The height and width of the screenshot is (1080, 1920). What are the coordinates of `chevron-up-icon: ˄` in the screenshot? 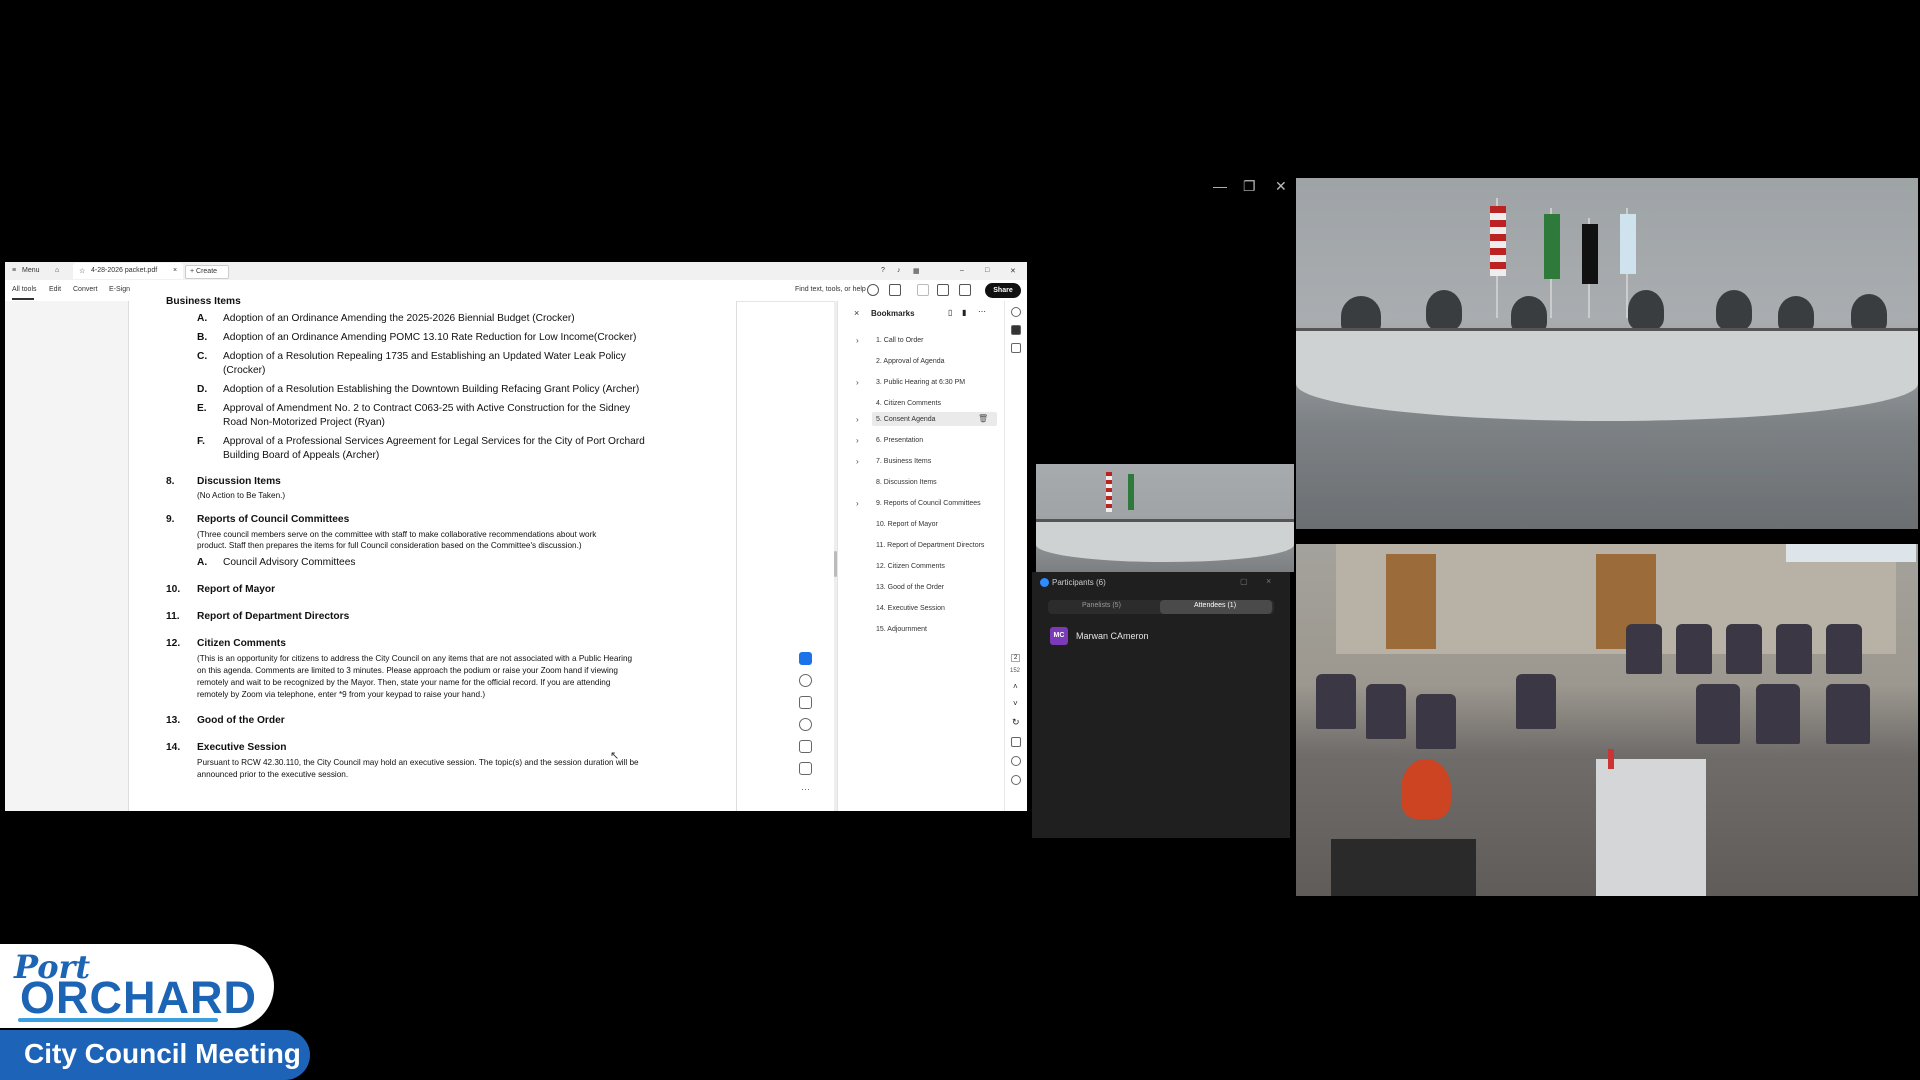 It's located at (1015, 686).